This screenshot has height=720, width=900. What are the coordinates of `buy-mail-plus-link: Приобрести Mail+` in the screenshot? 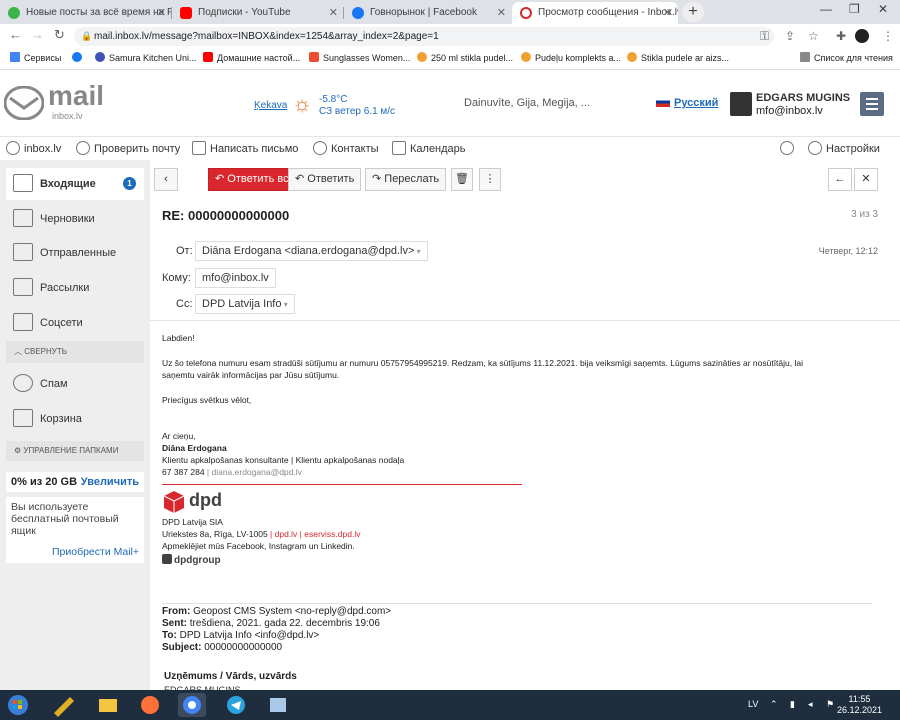 It's located at (95, 552).